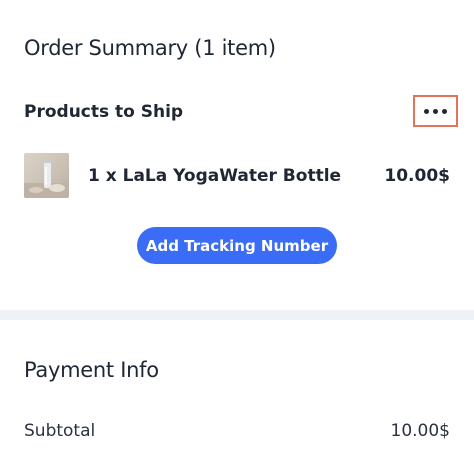 This screenshot has height=450, width=474. What do you see at coordinates (237, 245) in the screenshot?
I see `add-tracking-number-button: Add Tracking Number` at bounding box center [237, 245].